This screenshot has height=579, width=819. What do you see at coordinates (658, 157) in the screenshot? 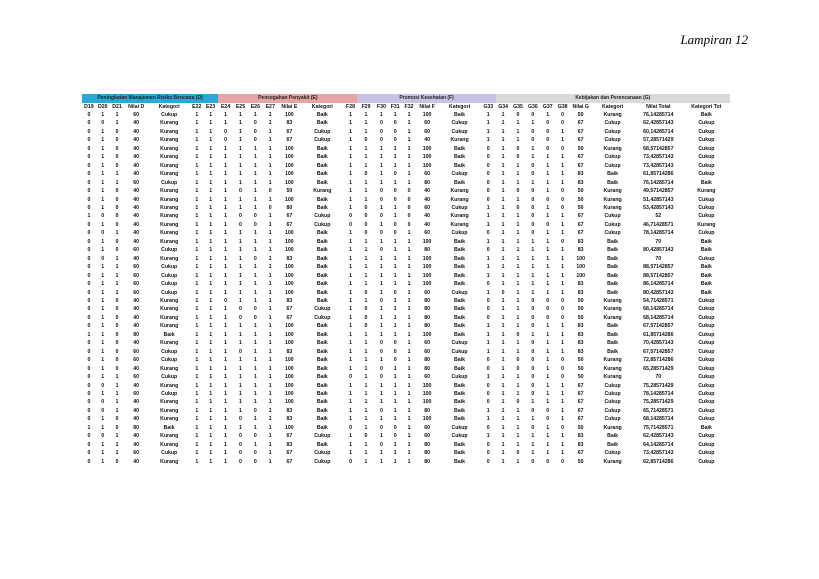
I see `table-cell: 73,42857143` at bounding box center [658, 157].